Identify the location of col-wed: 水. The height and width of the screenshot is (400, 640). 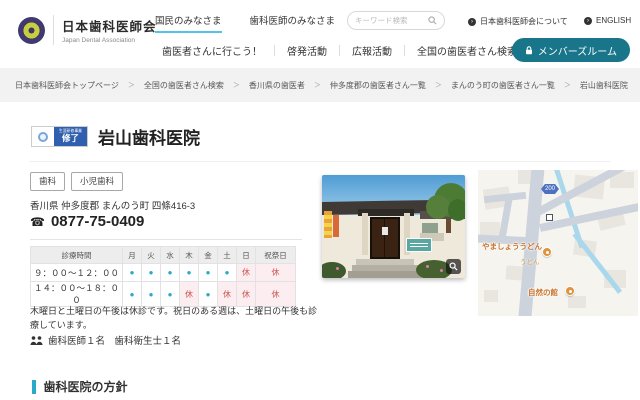
(170, 255).